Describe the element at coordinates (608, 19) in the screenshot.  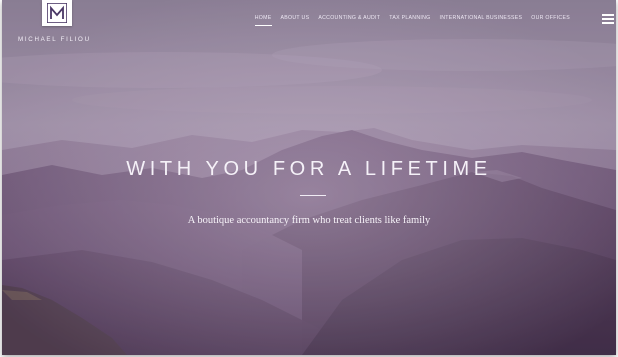
I see `hamburger-menu-icon` at that location.